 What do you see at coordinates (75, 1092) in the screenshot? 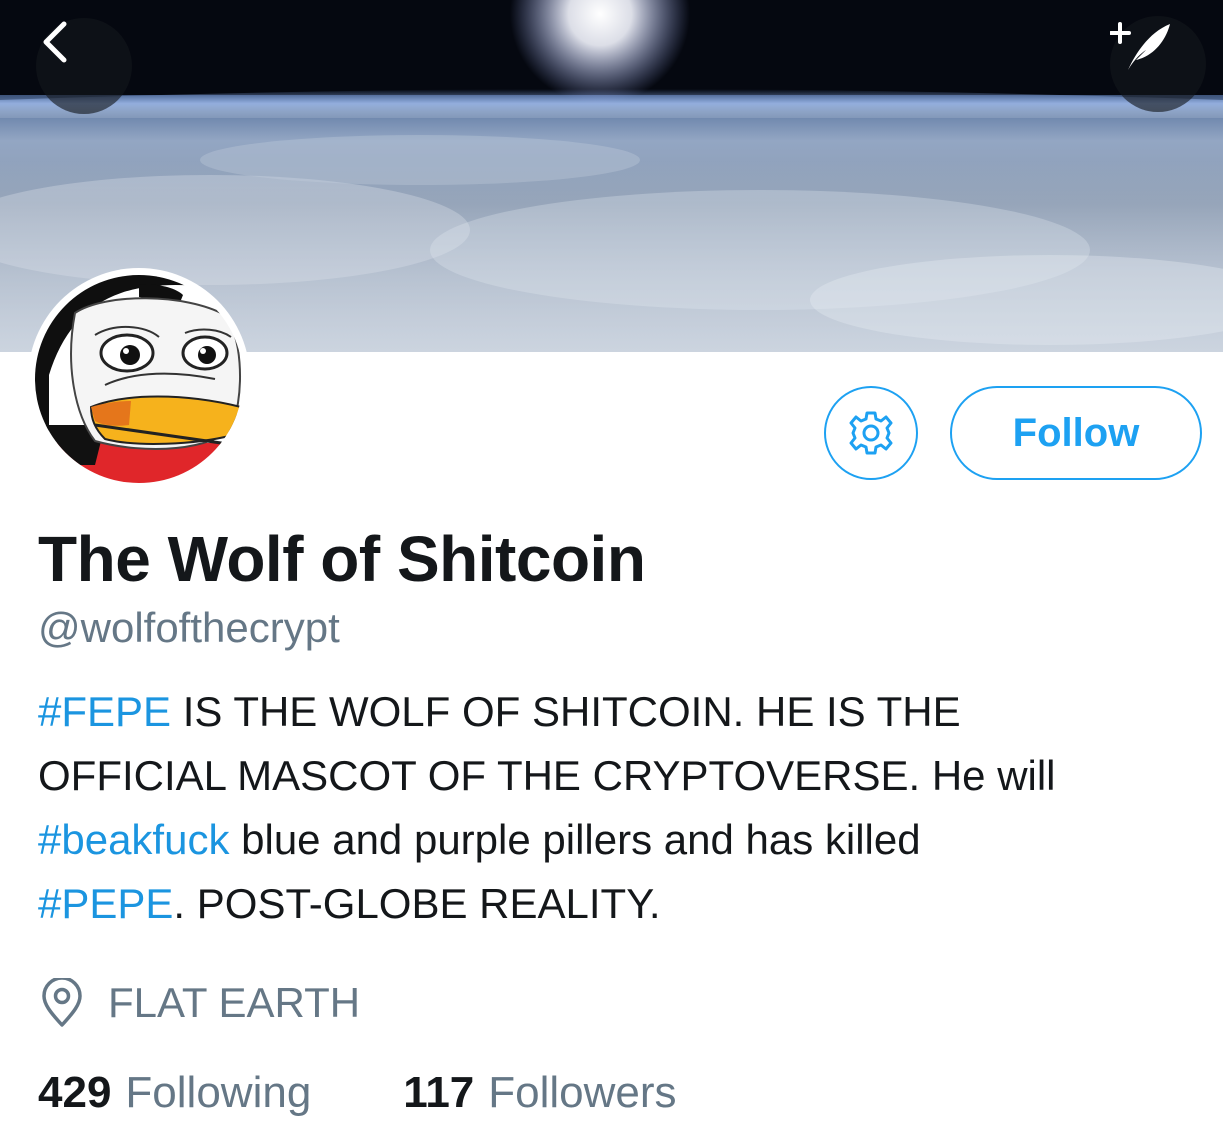
I see `following-count: 429` at bounding box center [75, 1092].